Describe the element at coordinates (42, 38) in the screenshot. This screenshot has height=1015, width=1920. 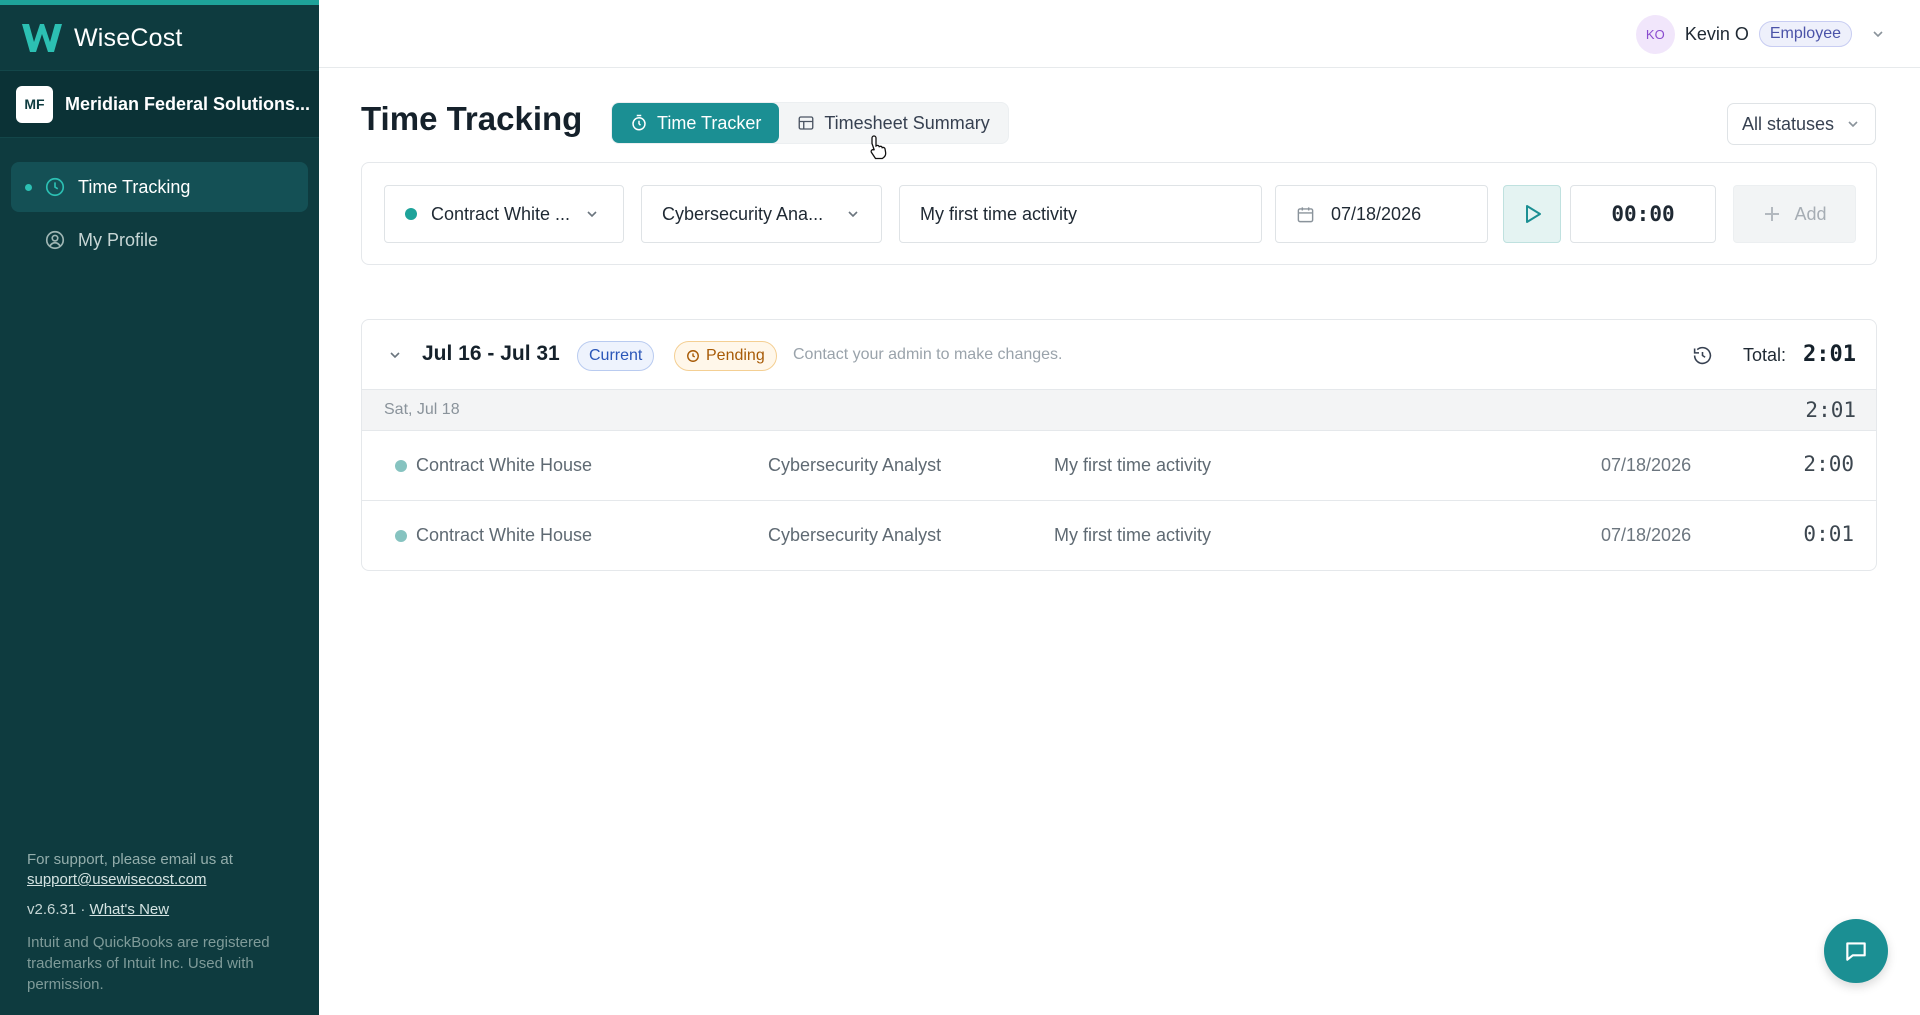
I see `wisecost-logo-icon` at that location.